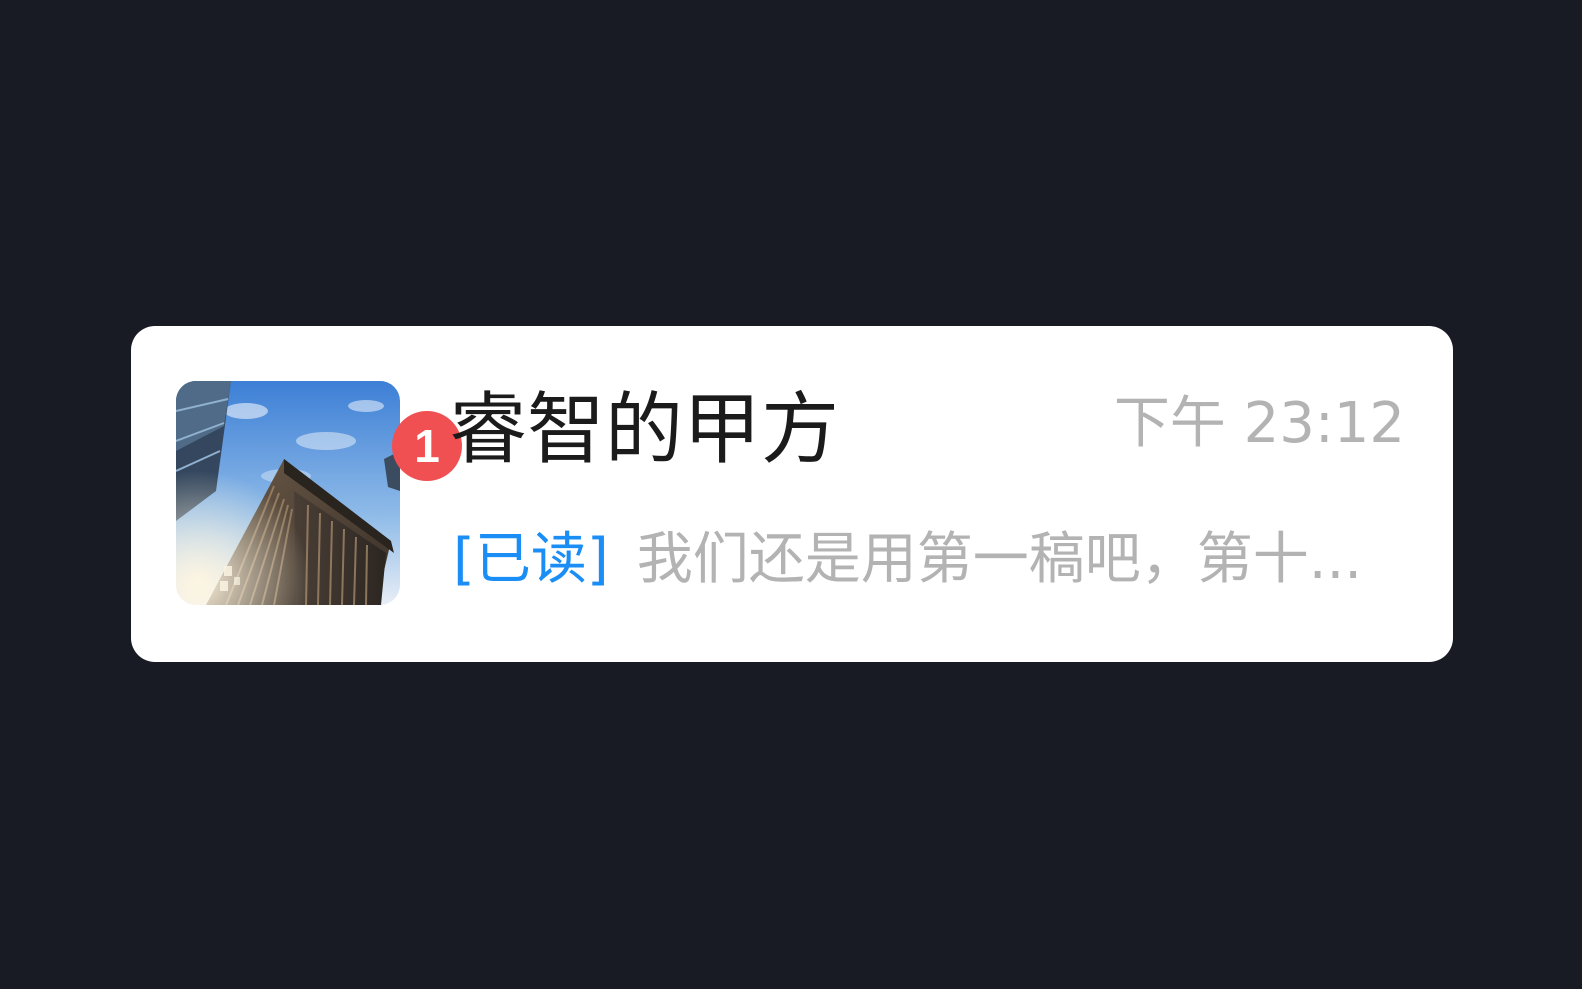  What do you see at coordinates (644, 430) in the screenshot?
I see `contact-name: 睿智的甲方` at bounding box center [644, 430].